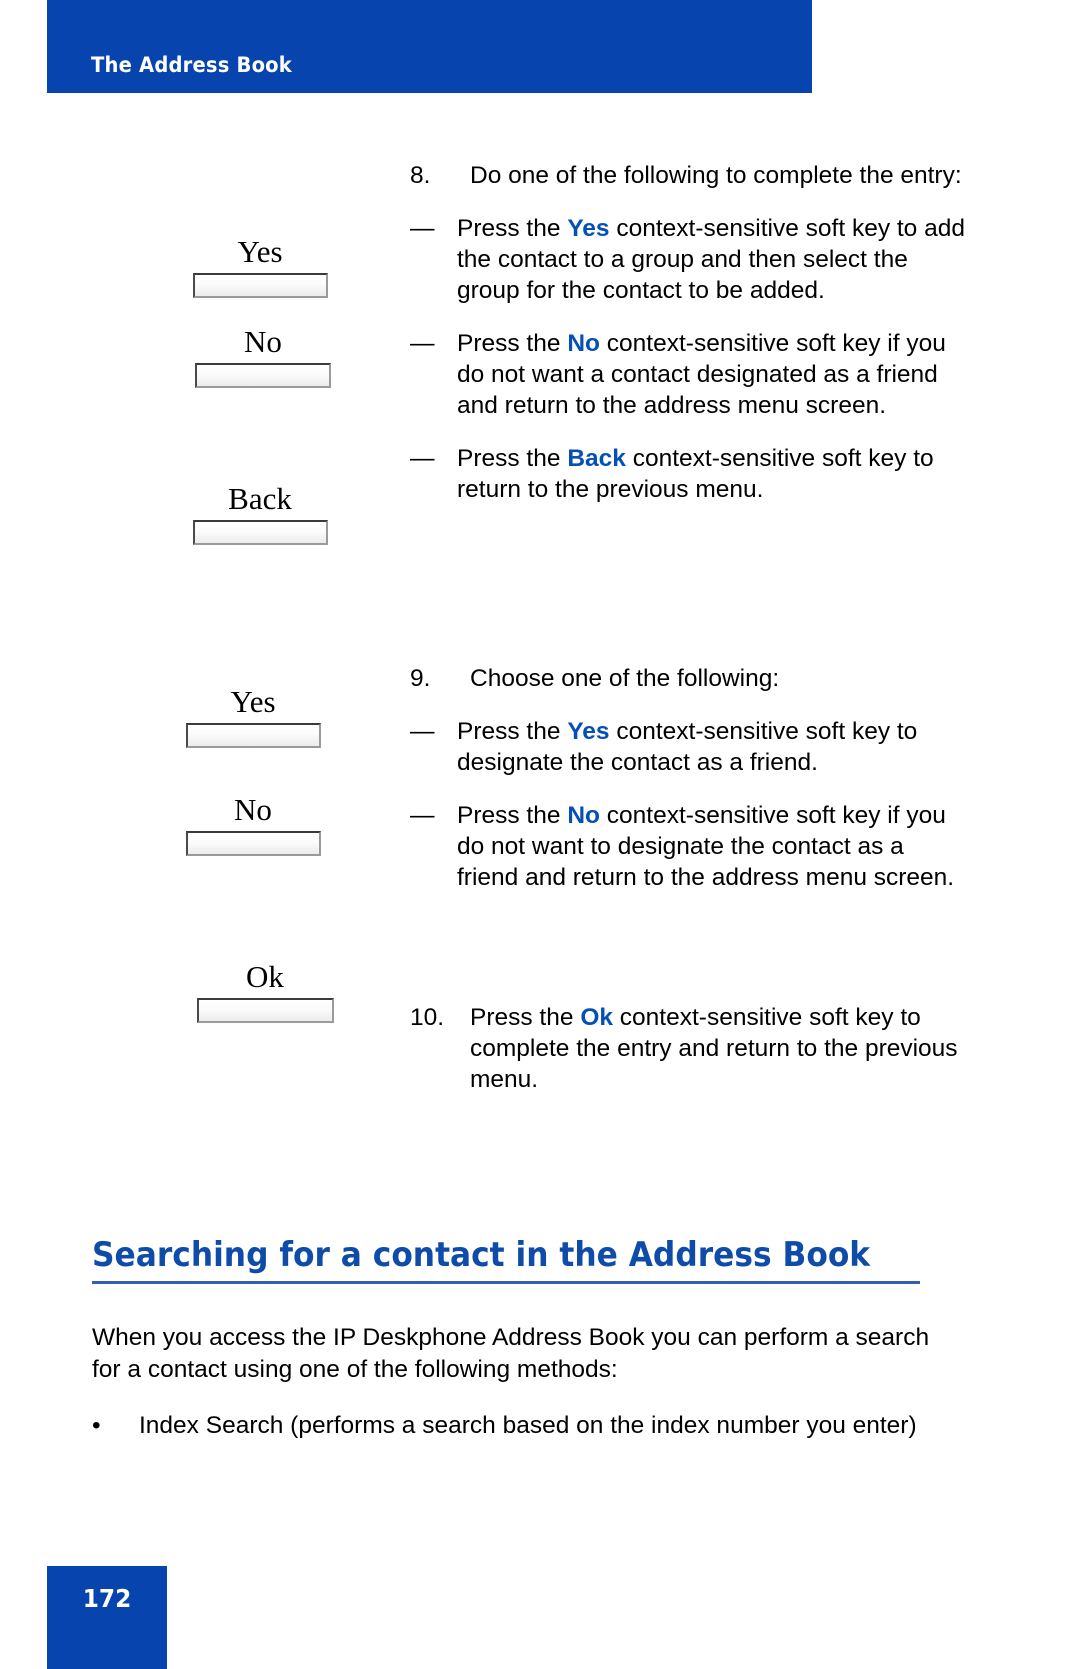  I want to click on softkey-graphic-no-1: No, so click(263, 356).